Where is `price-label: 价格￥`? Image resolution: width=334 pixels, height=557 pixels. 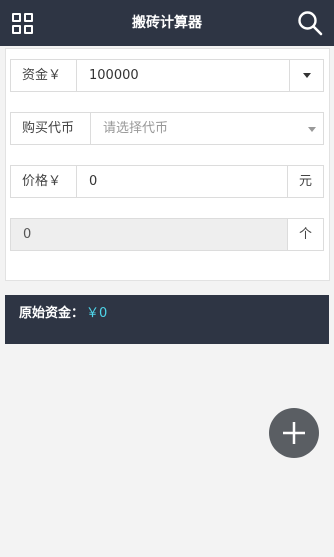
price-label: 价格￥ is located at coordinates (44, 181).